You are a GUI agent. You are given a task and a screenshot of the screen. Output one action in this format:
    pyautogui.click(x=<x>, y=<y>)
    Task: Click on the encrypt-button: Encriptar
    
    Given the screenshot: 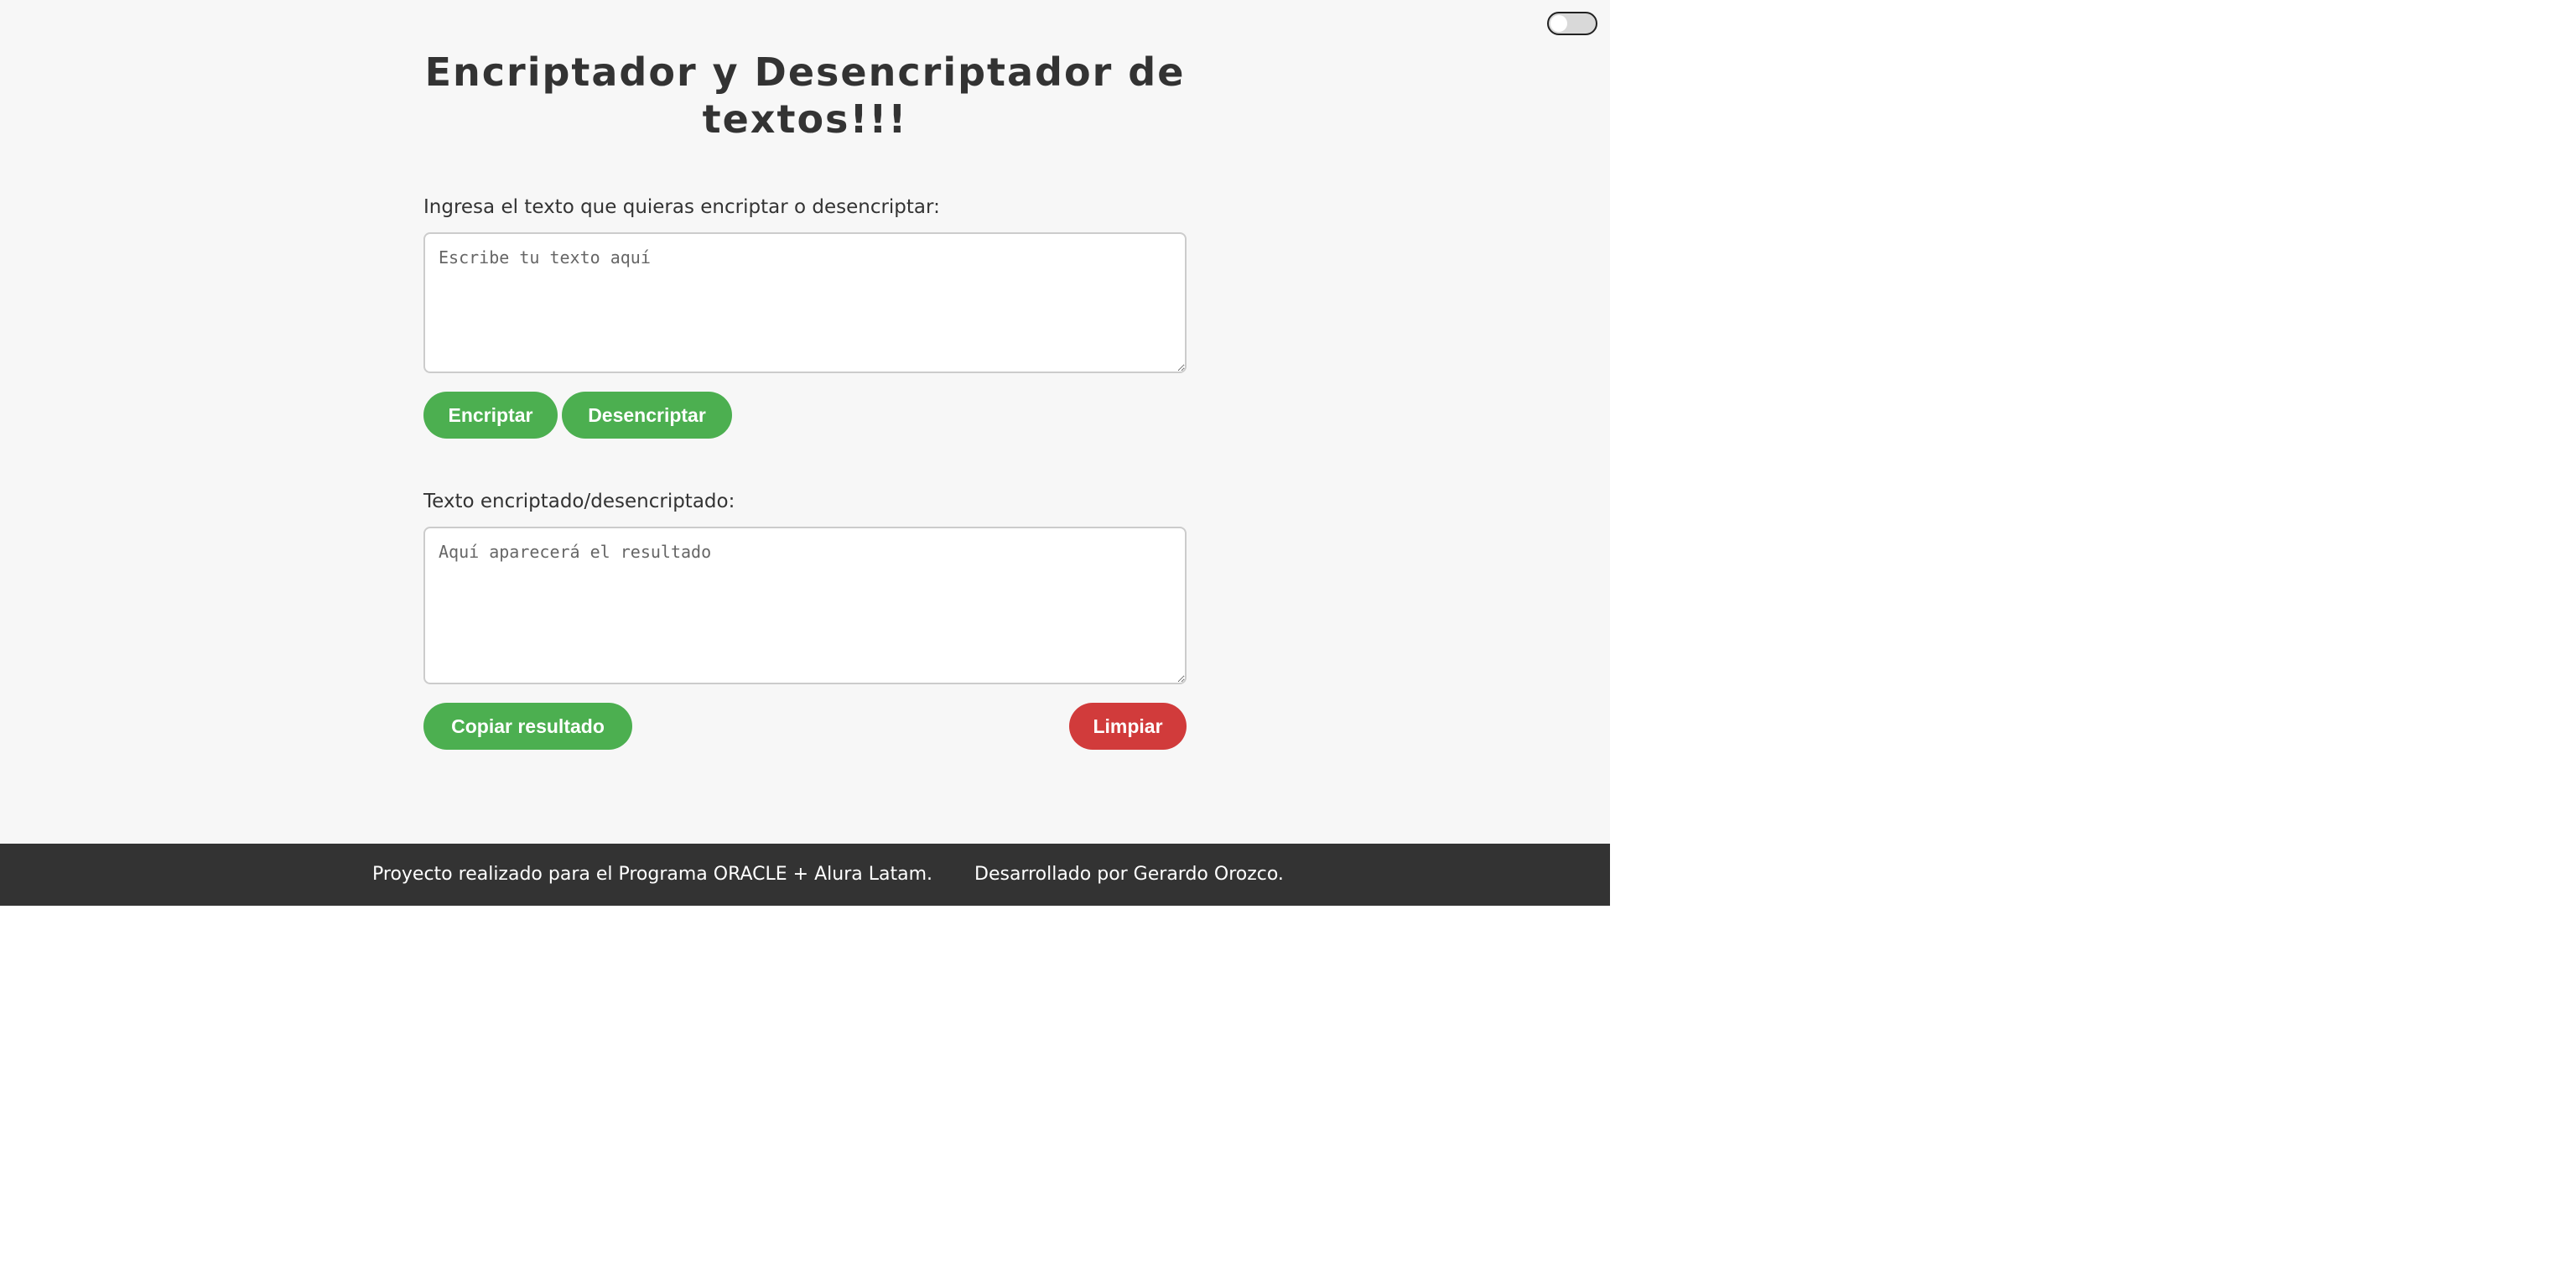 What is the action you would take?
    pyautogui.click(x=490, y=415)
    